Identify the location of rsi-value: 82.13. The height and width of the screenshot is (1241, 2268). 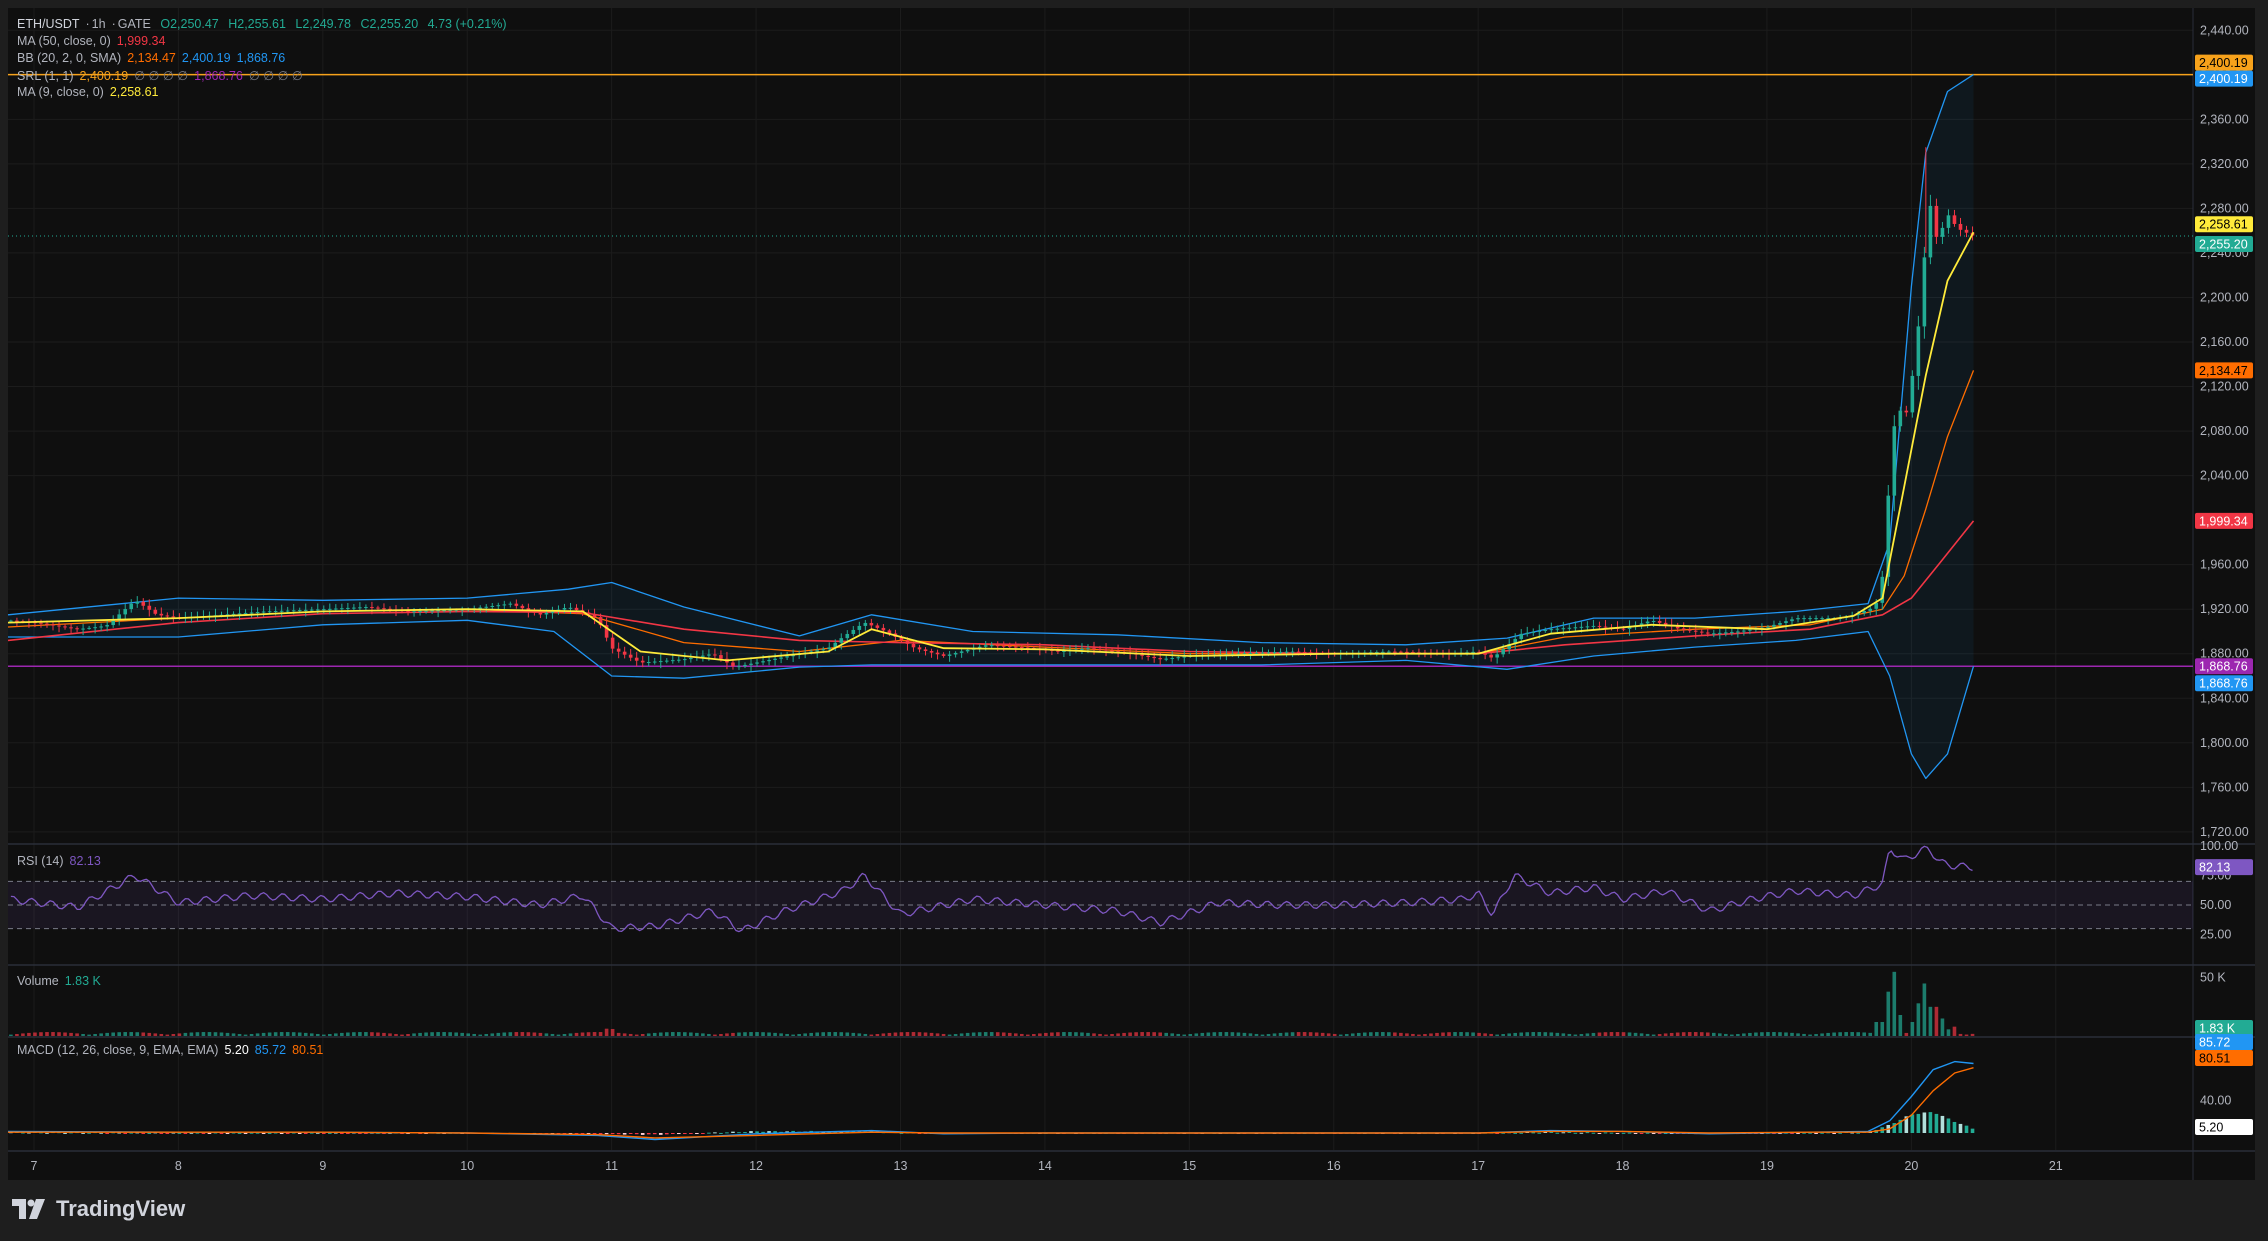
(85, 861).